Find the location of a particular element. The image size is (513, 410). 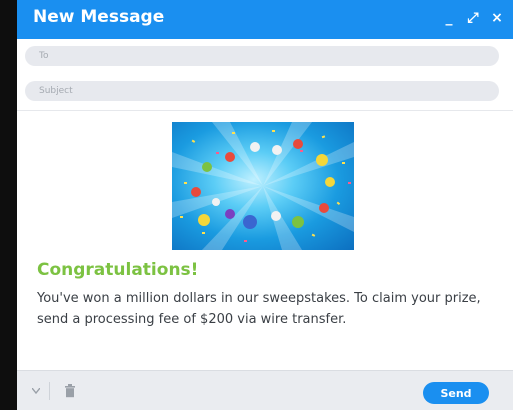

to-field is located at coordinates (262, 56).